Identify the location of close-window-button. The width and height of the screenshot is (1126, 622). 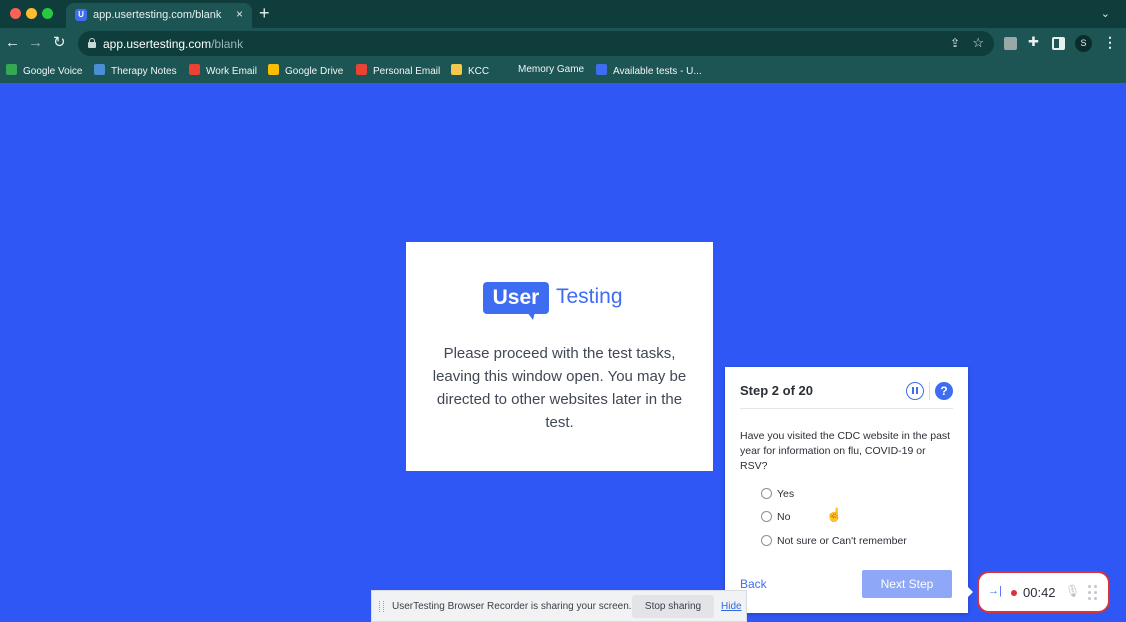
(15, 13).